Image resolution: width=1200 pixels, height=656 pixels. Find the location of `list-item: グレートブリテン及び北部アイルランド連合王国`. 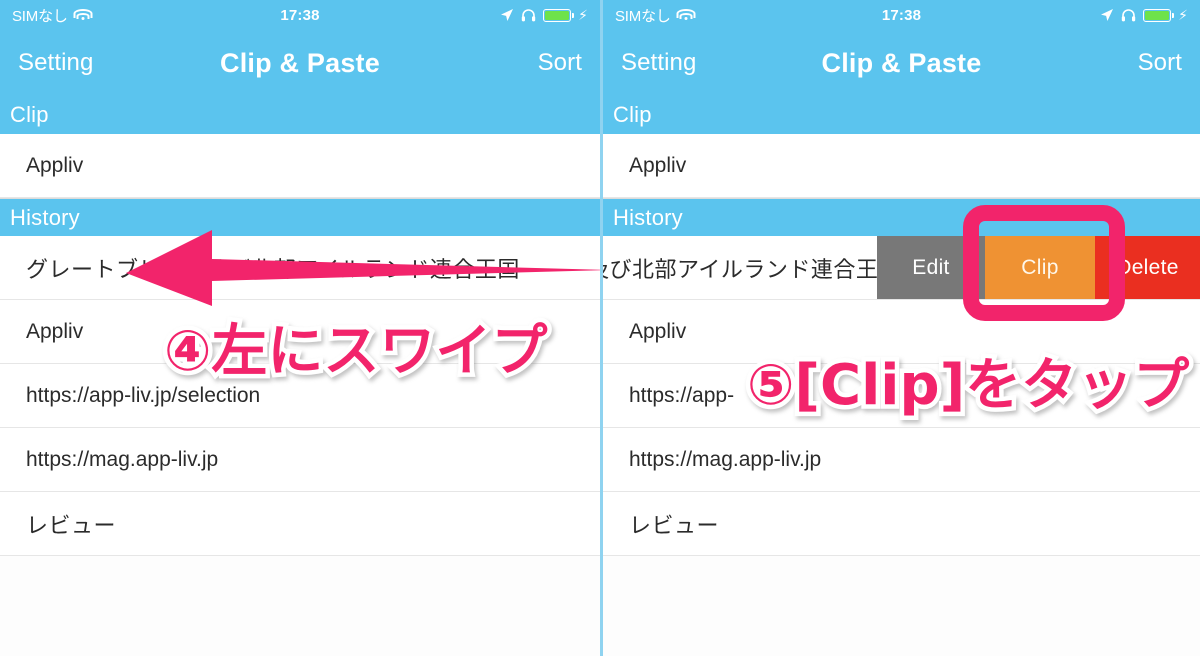

list-item: グレートブリテン及び北部アイルランド連合王国 is located at coordinates (300, 268).